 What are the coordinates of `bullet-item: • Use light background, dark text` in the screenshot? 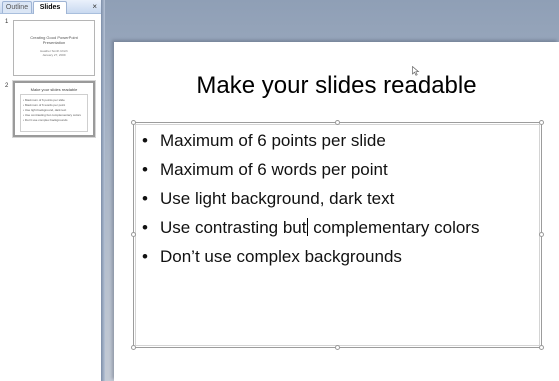 It's located at (310, 198).